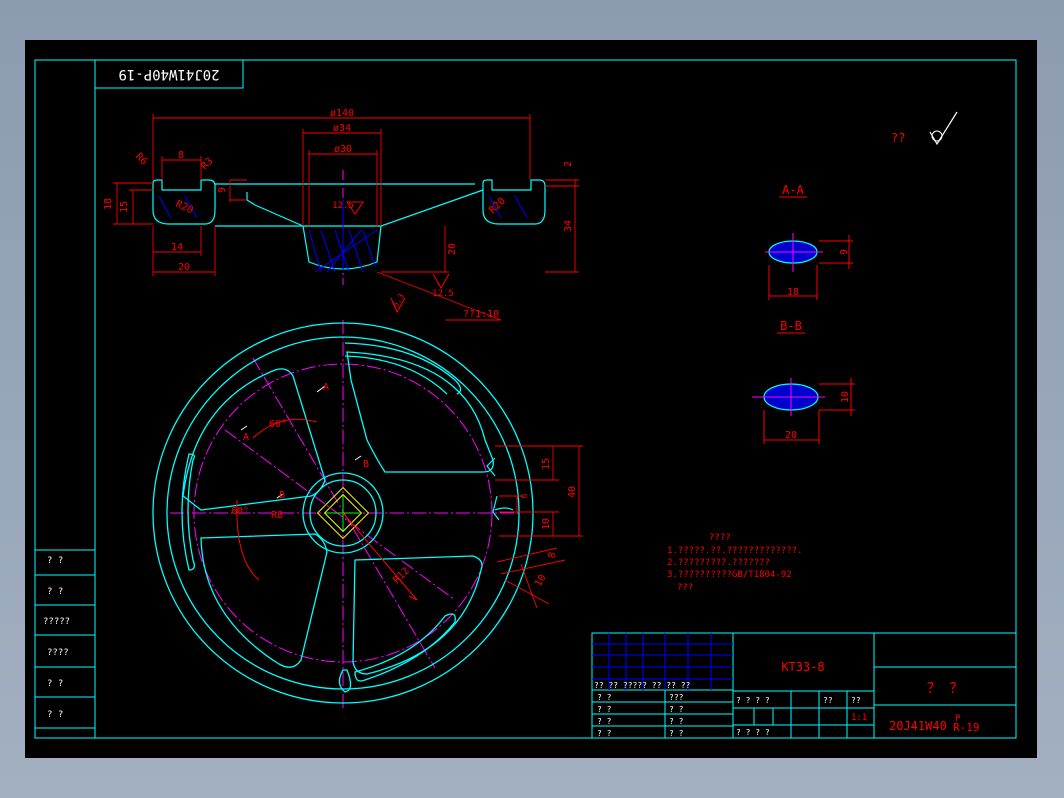 The height and width of the screenshot is (798, 1064). Describe the element at coordinates (676, 697) in the screenshot. I see `label-cell: ???` at that location.